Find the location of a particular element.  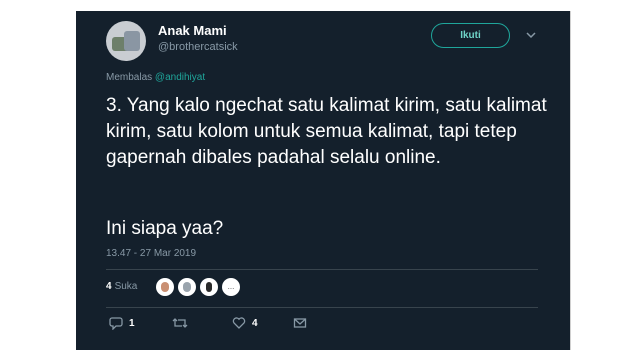

user-handle: @brothercatsick is located at coordinates (198, 47).